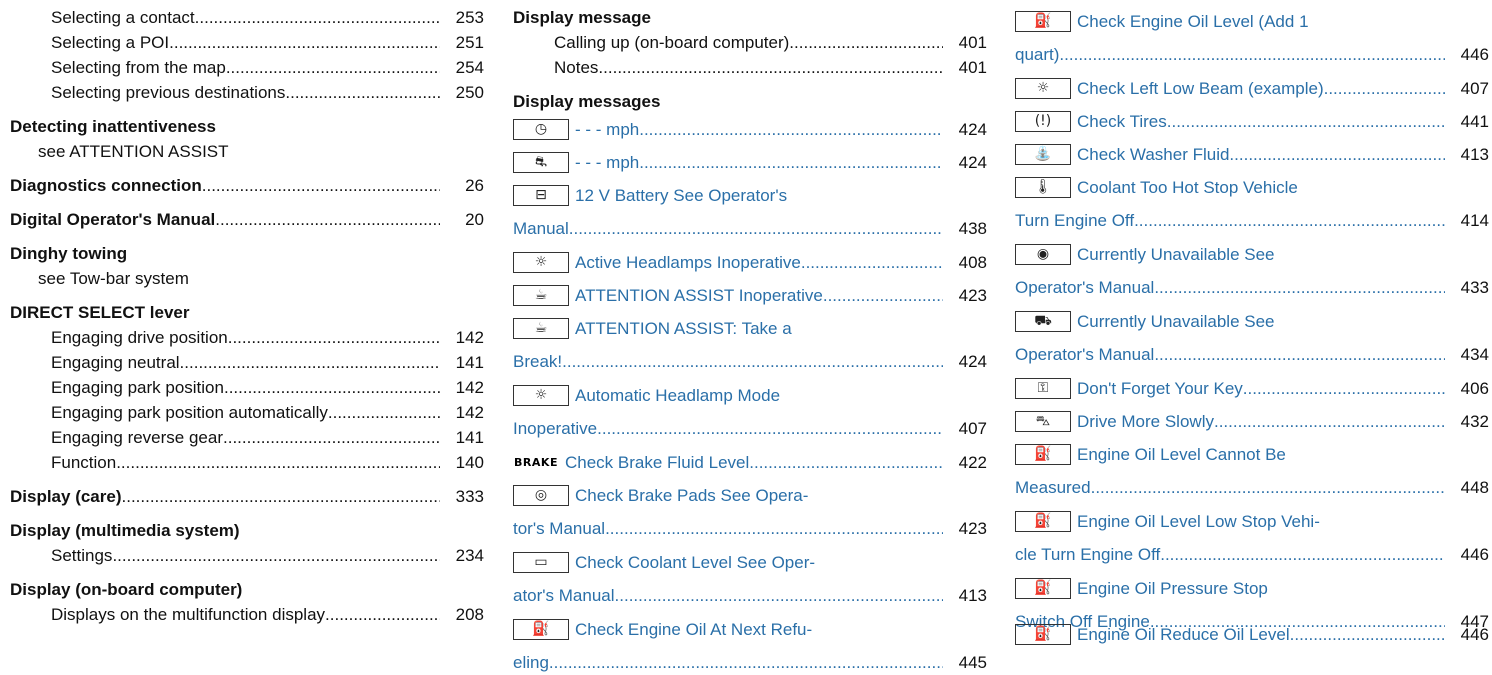  I want to click on page-number: 433, so click(1474, 287).